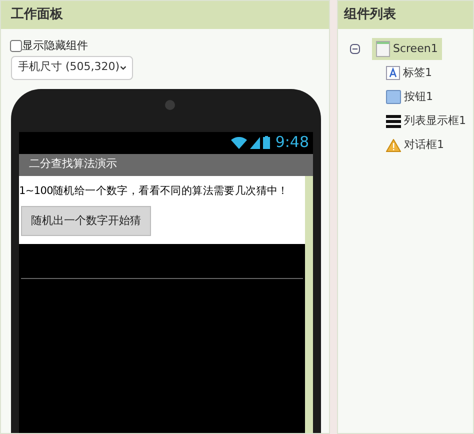  What do you see at coordinates (73, 164) in the screenshot?
I see `app-title: 二分查找算法演示` at bounding box center [73, 164].